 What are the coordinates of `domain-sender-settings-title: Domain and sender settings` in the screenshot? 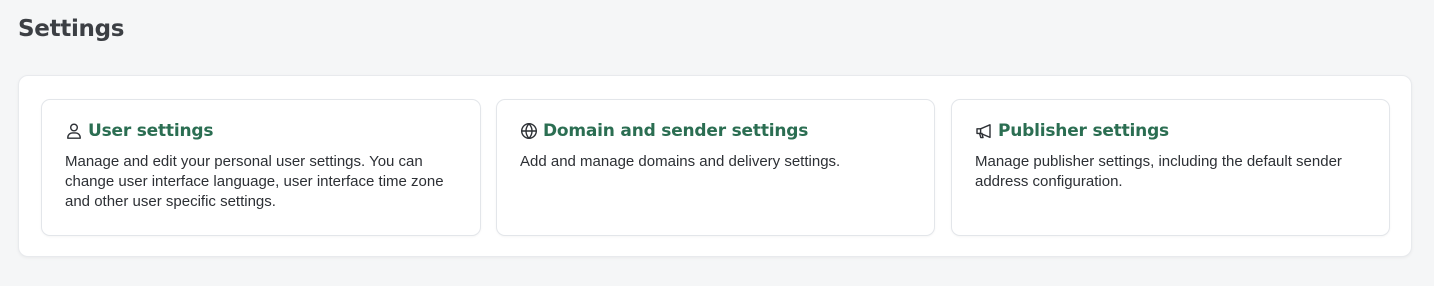 It's located at (675, 131).